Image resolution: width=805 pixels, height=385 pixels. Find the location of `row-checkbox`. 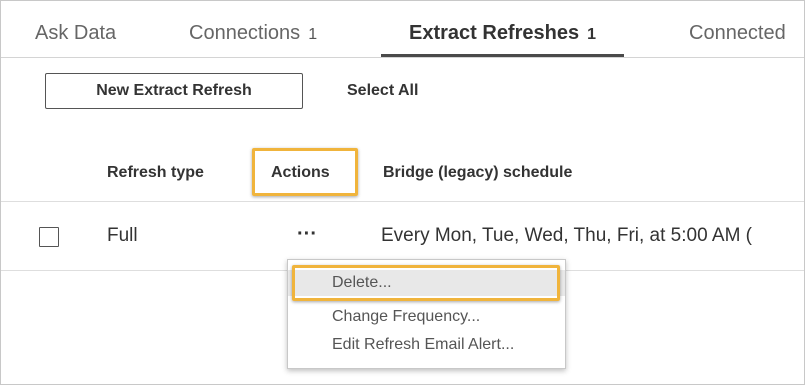

row-checkbox is located at coordinates (49, 237).